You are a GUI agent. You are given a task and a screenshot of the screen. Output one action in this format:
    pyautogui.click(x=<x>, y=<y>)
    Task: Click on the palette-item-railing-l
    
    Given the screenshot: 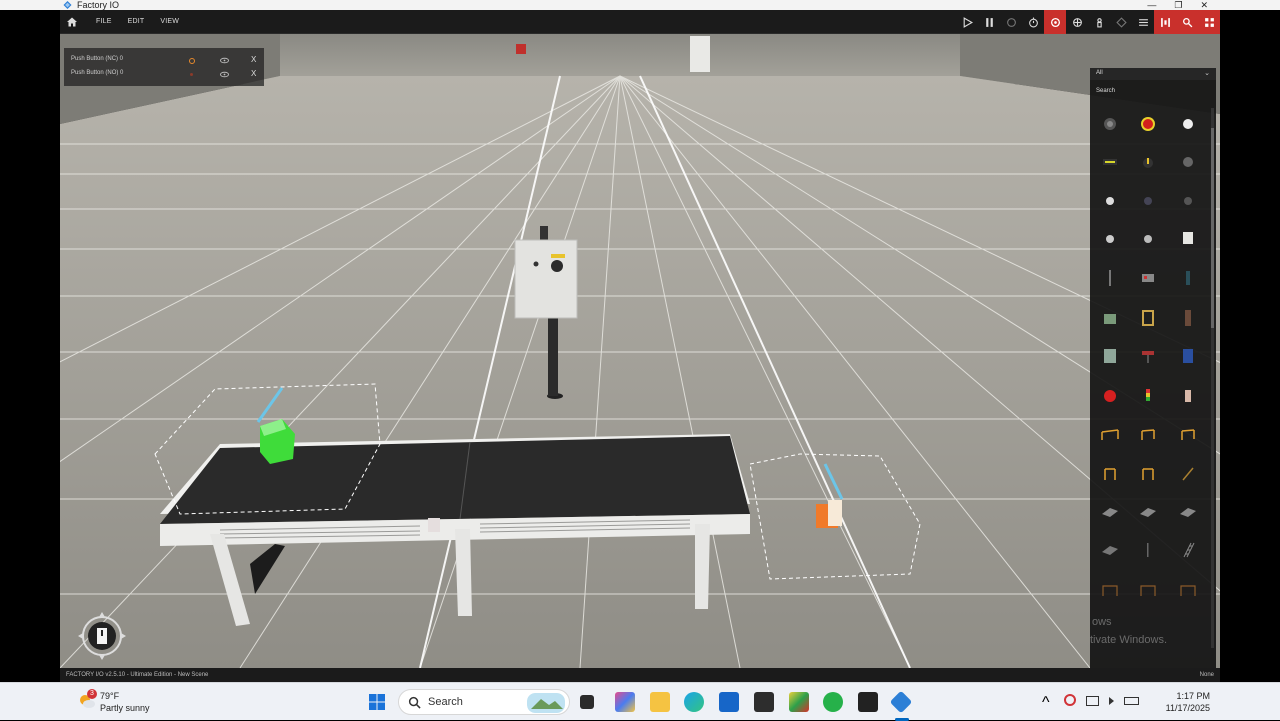 What is the action you would take?
    pyautogui.click(x=1188, y=434)
    